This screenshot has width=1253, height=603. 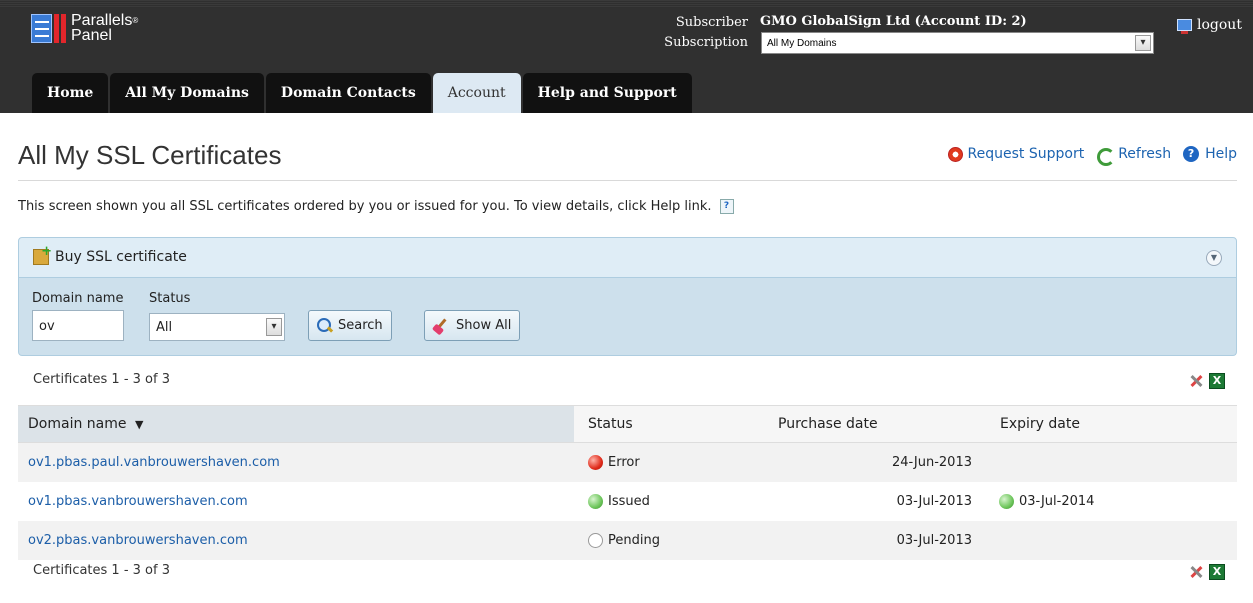 What do you see at coordinates (1057, 501) in the screenshot?
I see `expiry-date: 03-Jul-2014` at bounding box center [1057, 501].